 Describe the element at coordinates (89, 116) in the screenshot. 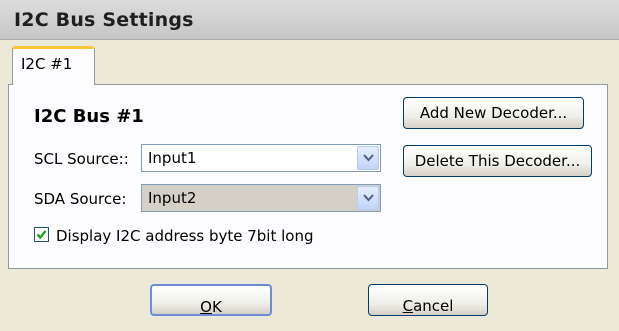

I see `group-title: I2C Bus #1` at that location.